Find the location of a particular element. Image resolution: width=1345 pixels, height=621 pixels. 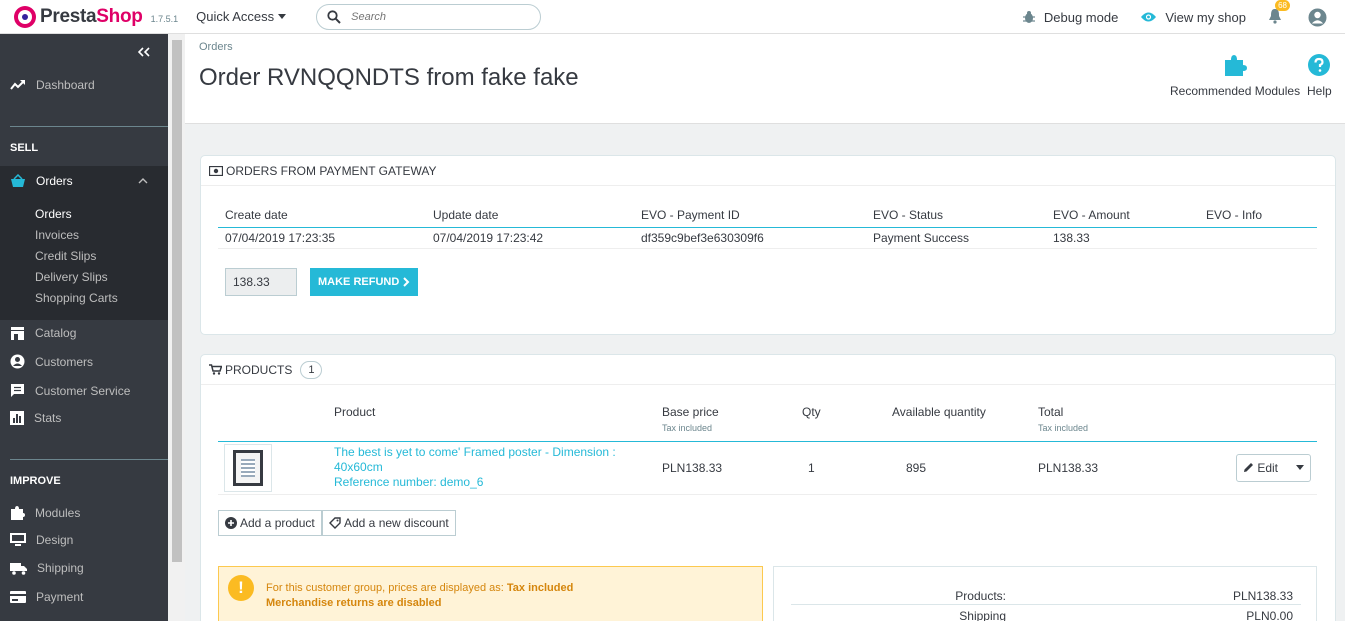

collapse-sidebar-button is located at coordinates (143, 52).